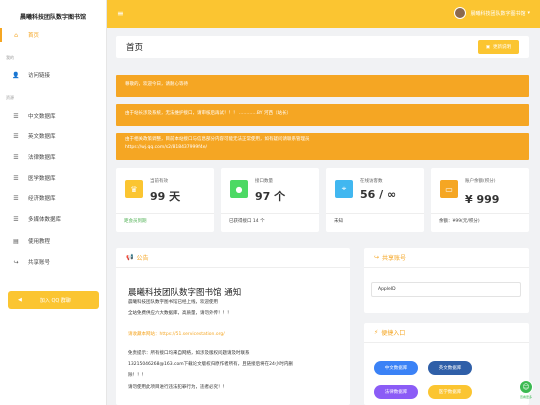  What do you see at coordinates (53, 75) in the screenshot?
I see `sidebar-item-profile: 👤 访问链接` at bounding box center [53, 75].